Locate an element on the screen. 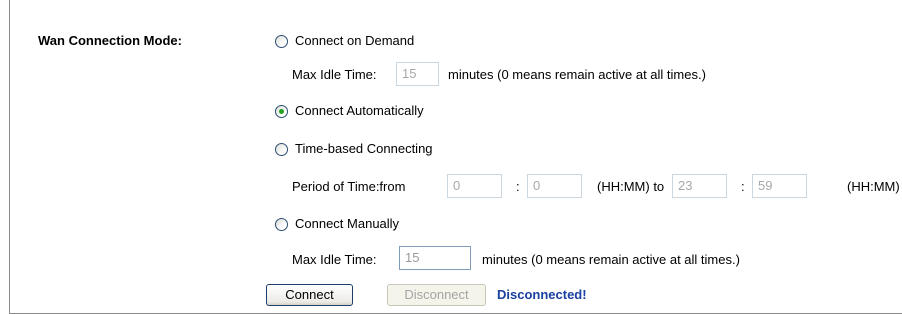  to-hour-input: 23 is located at coordinates (699, 186).